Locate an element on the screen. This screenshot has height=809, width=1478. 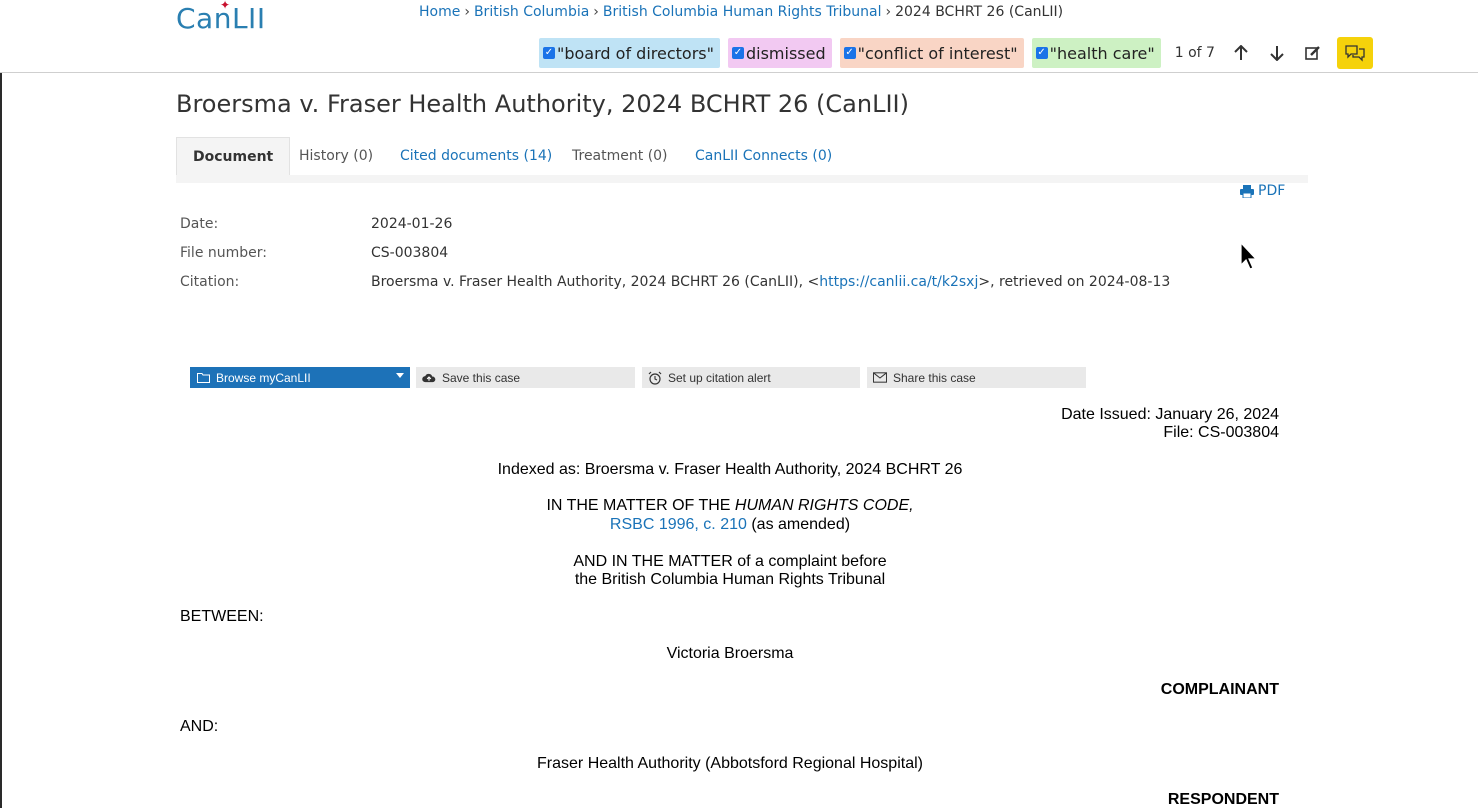
tabs-underline is located at coordinates (742, 179).